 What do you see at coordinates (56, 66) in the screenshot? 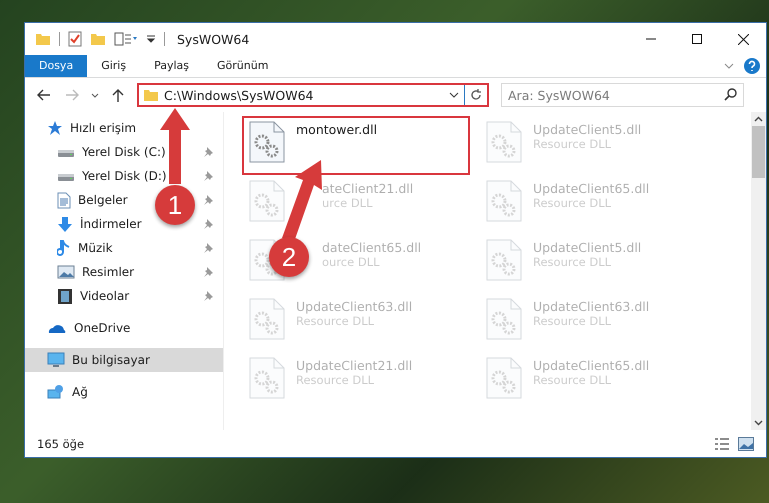
I see `ribbon-tab: Dosya` at bounding box center [56, 66].